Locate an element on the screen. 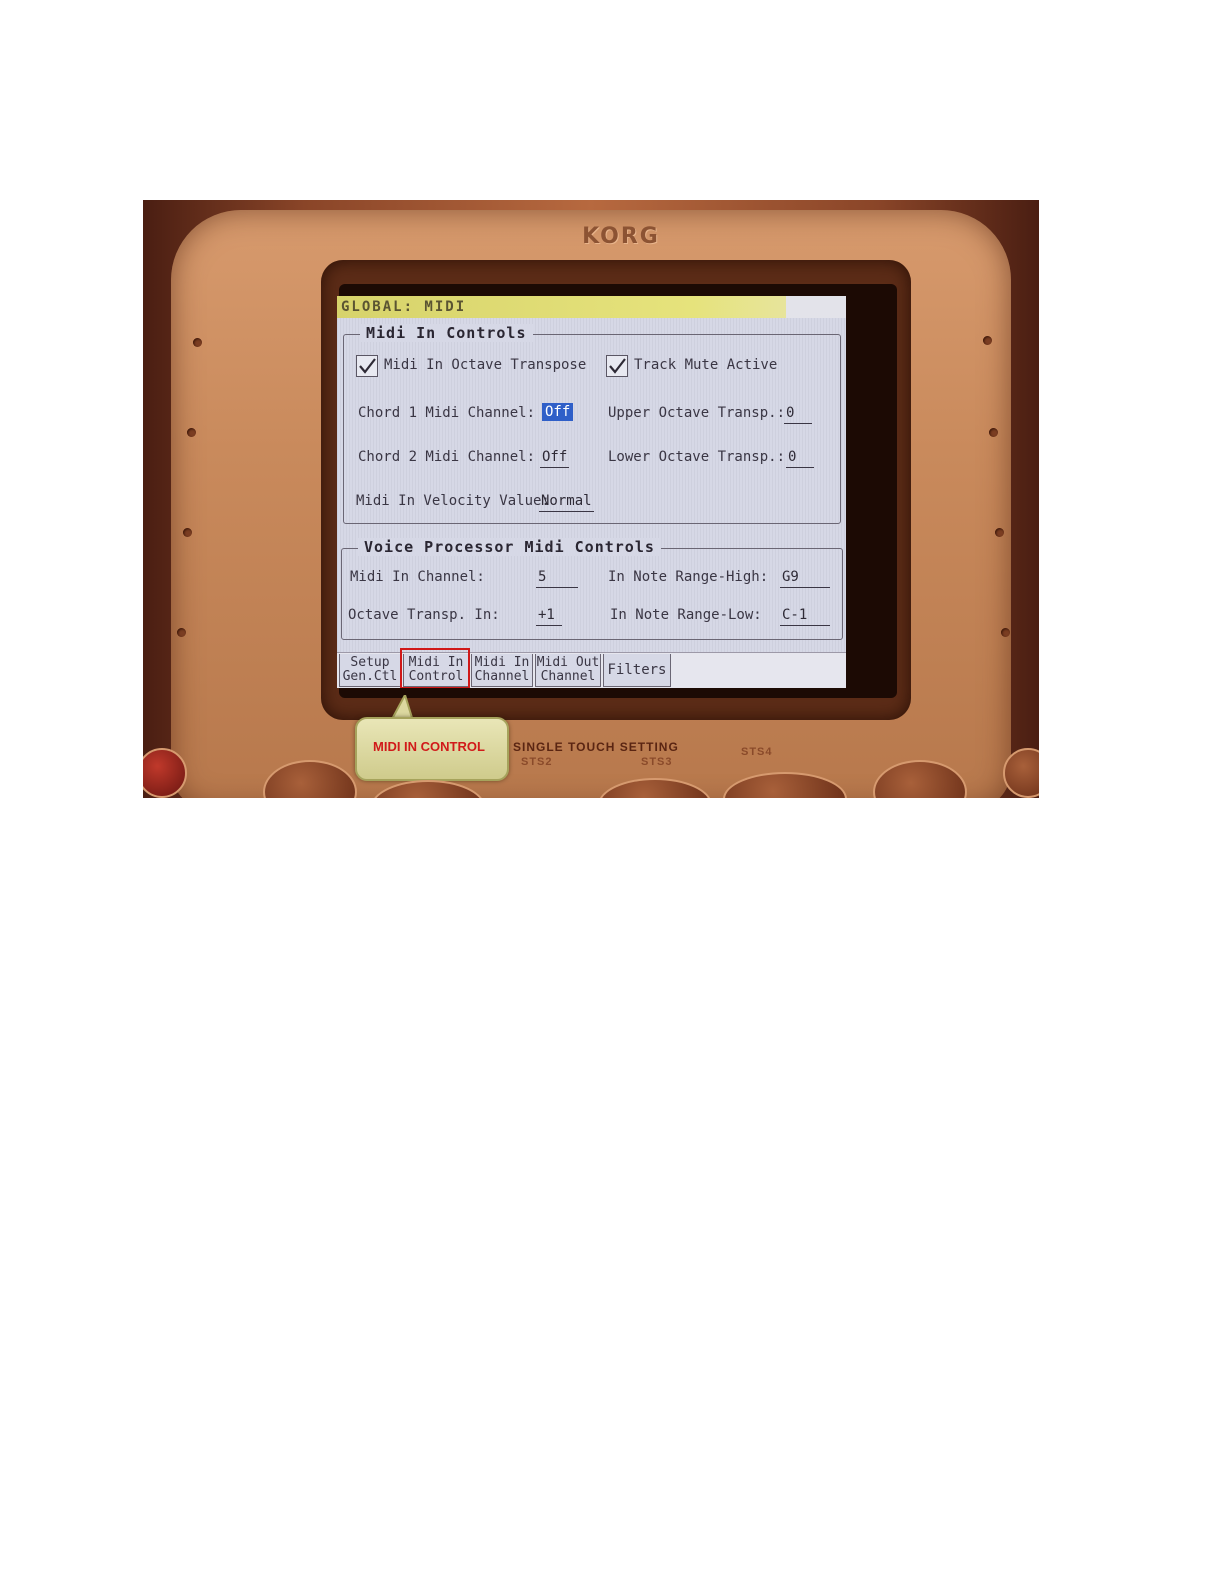  octave-transpose-label: Midi In Octave Transpose is located at coordinates (485, 365).